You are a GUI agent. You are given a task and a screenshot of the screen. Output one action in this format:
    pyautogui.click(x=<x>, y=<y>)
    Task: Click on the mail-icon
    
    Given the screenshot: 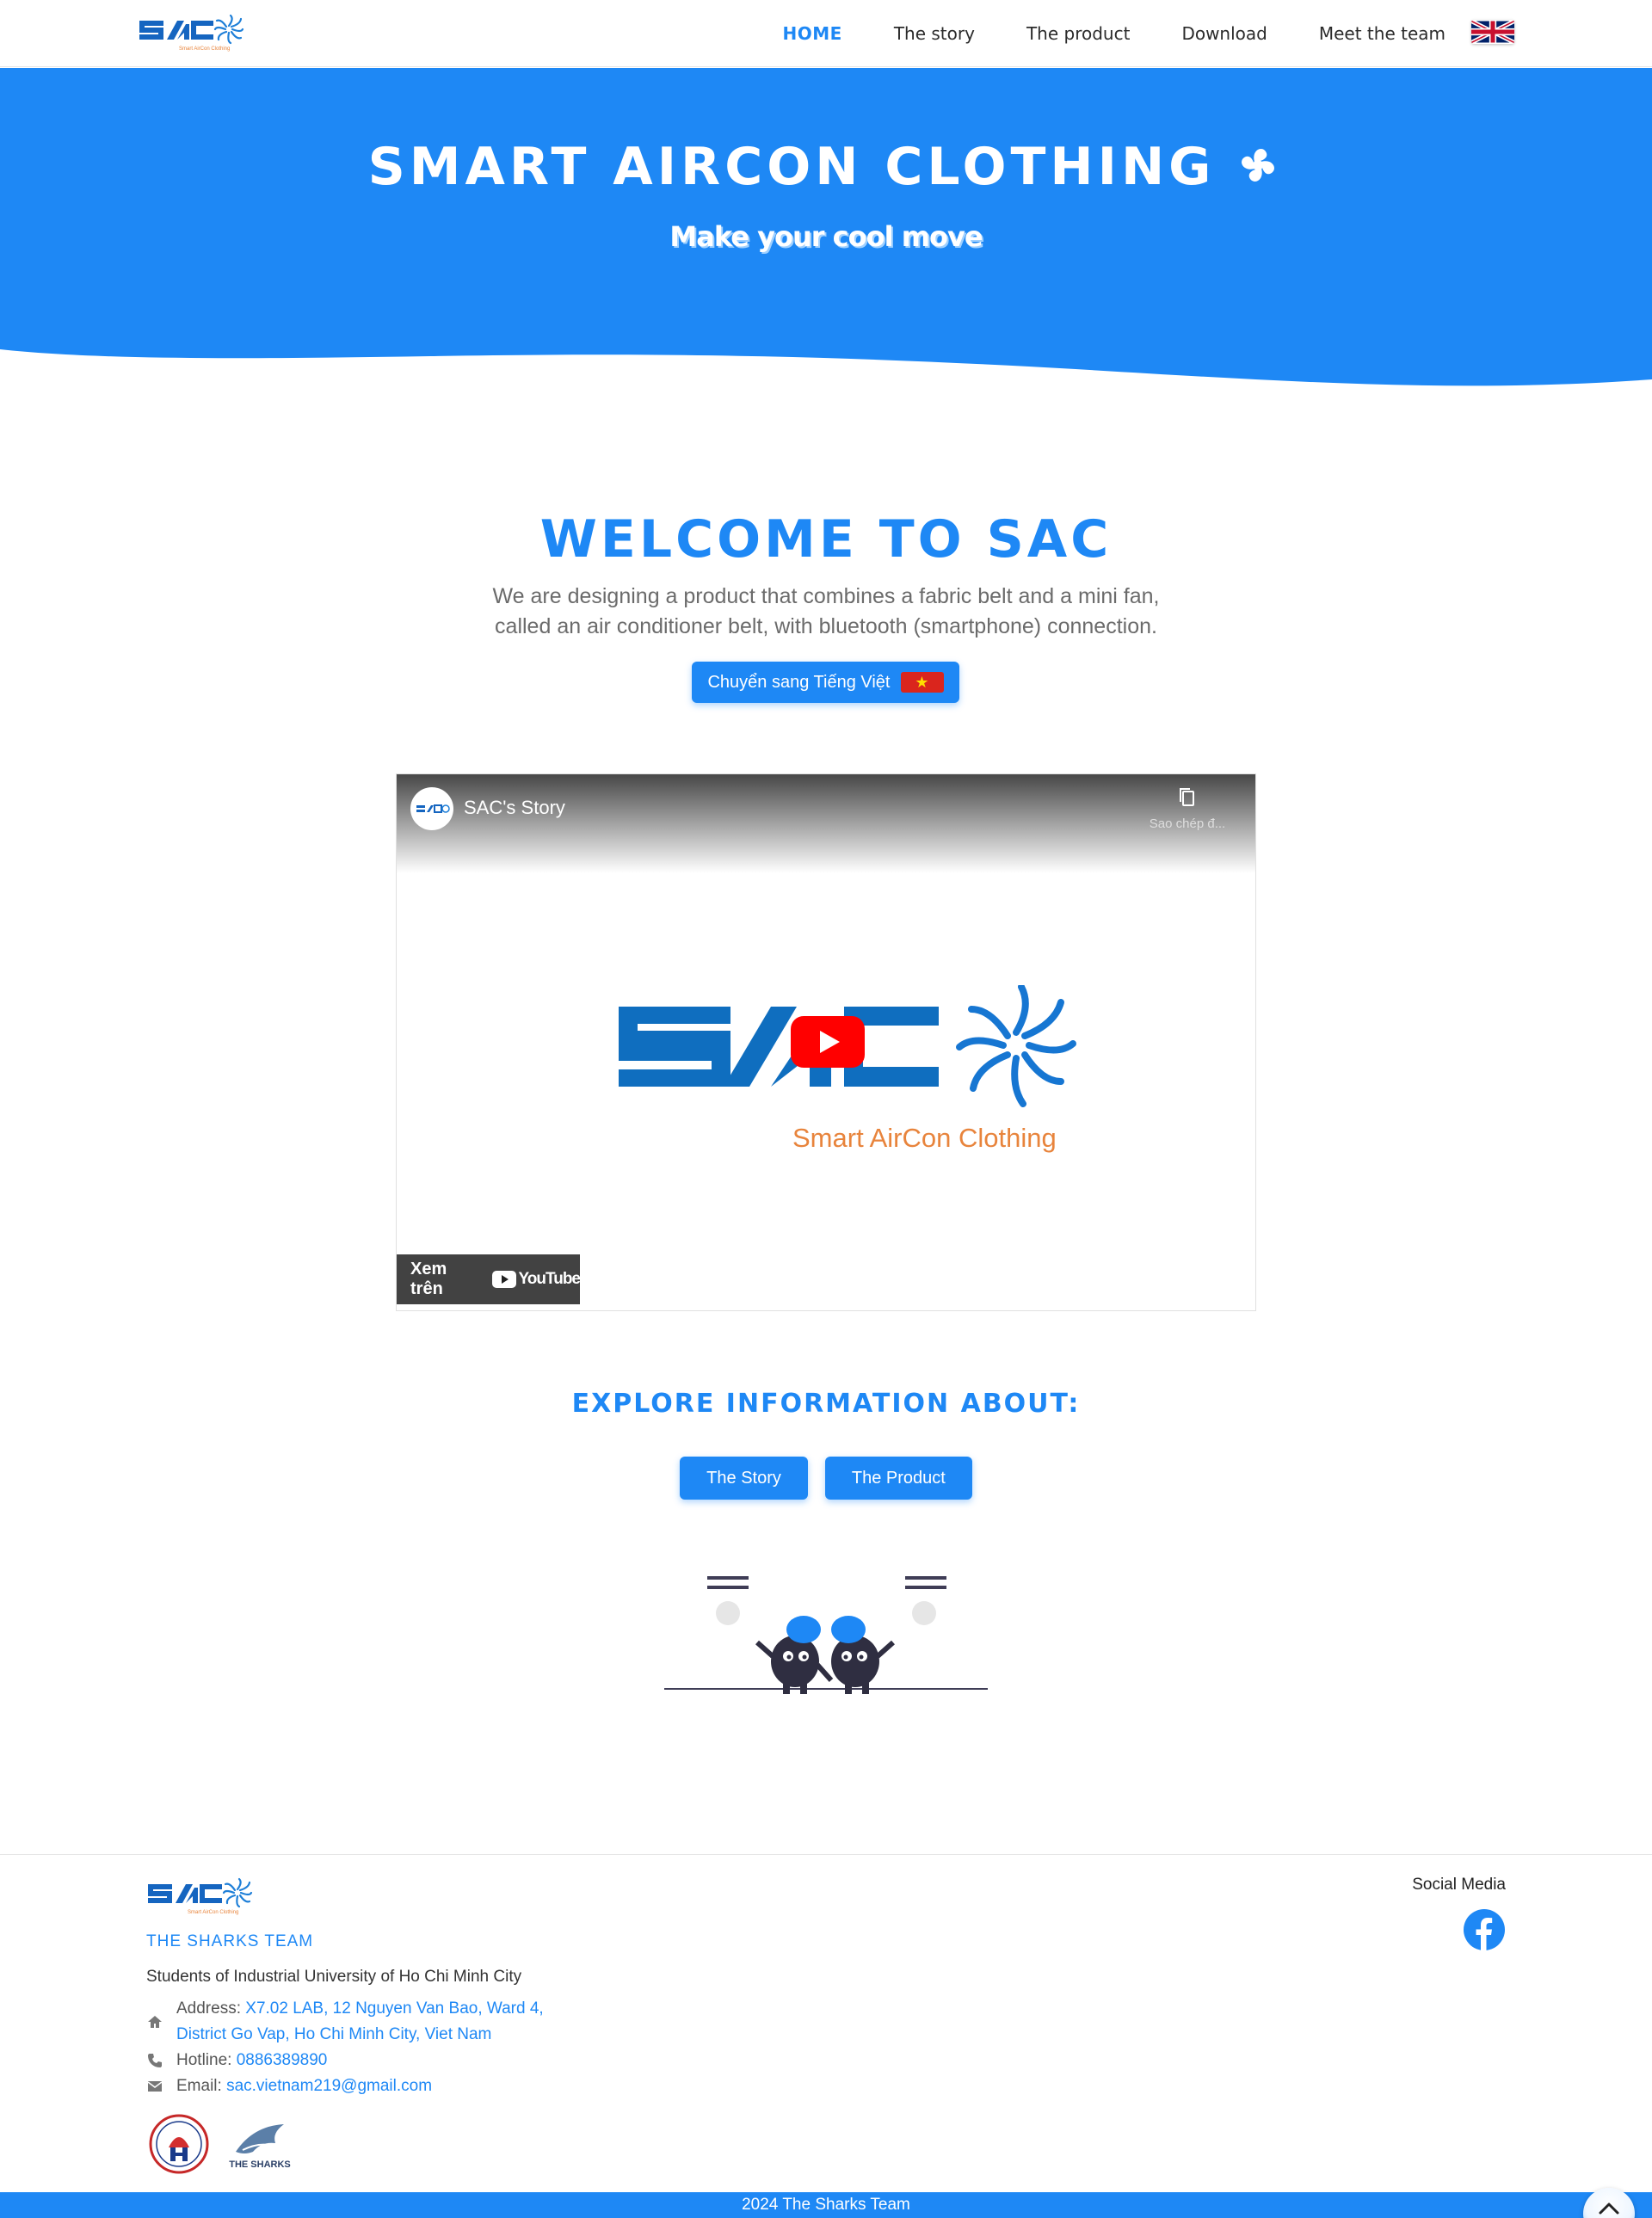 What is the action you would take?
    pyautogui.click(x=155, y=2086)
    